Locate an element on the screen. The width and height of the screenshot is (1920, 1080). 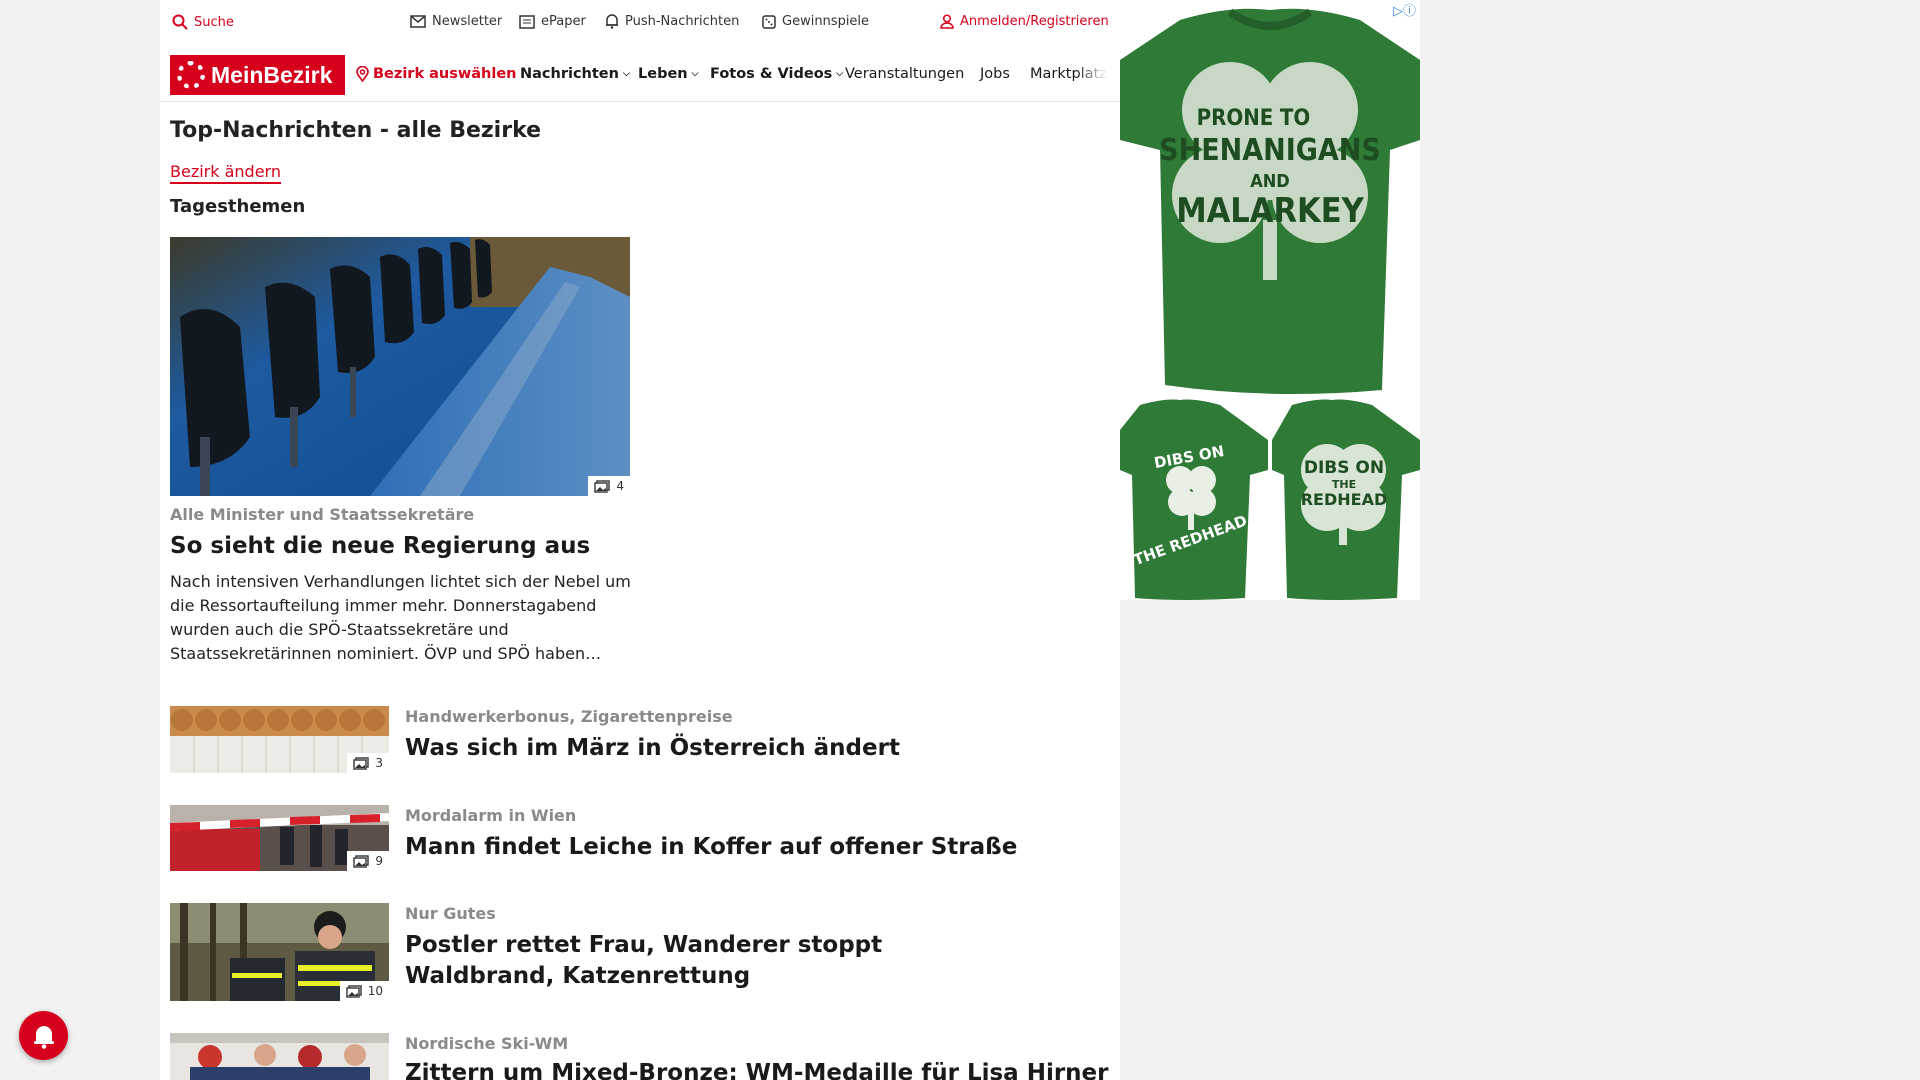
push-link: Push-Nachrichten is located at coordinates (672, 21).